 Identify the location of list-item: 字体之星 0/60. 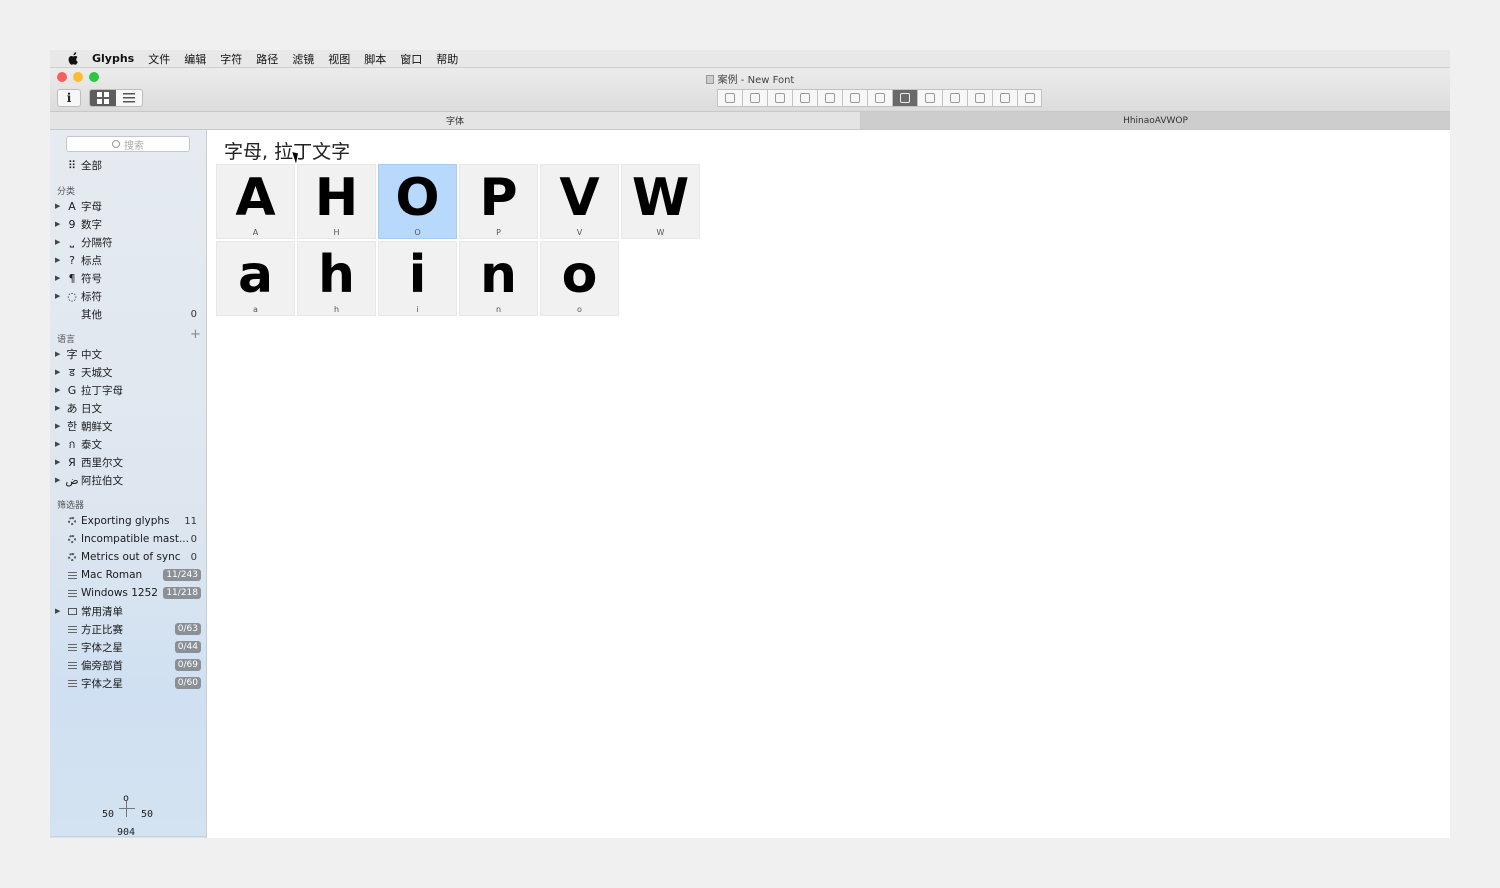
(128, 683).